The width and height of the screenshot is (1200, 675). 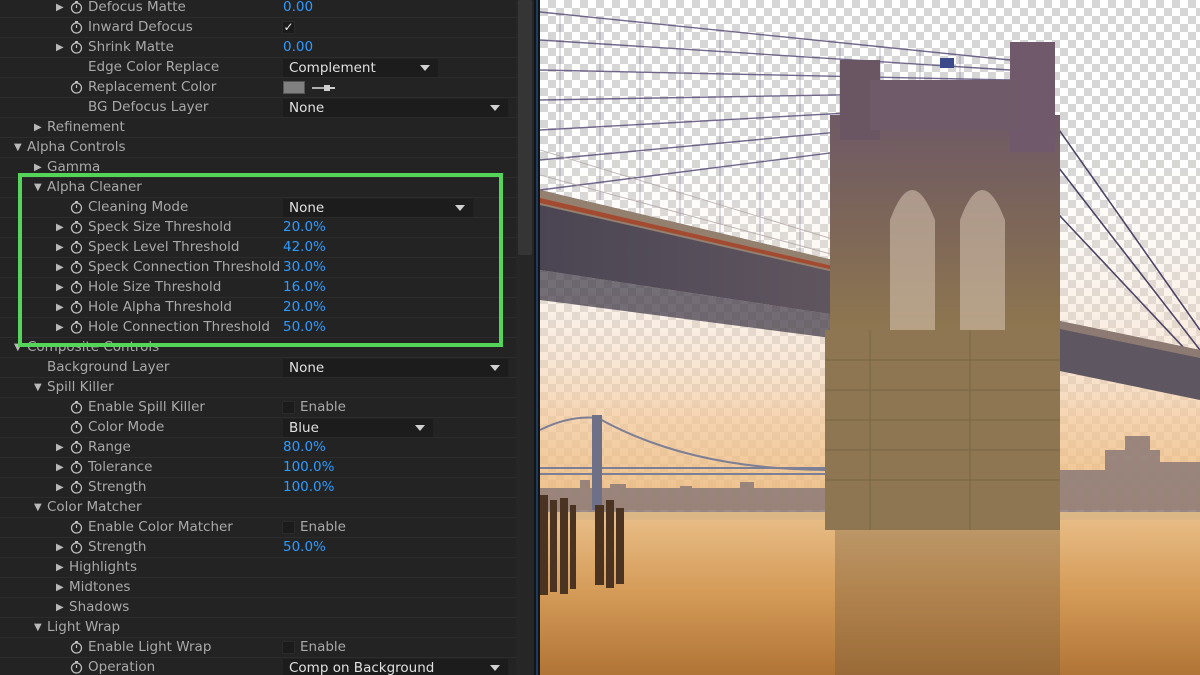 What do you see at coordinates (258, 488) in the screenshot?
I see `property-row-strength: ▶ Strength 100.0%` at bounding box center [258, 488].